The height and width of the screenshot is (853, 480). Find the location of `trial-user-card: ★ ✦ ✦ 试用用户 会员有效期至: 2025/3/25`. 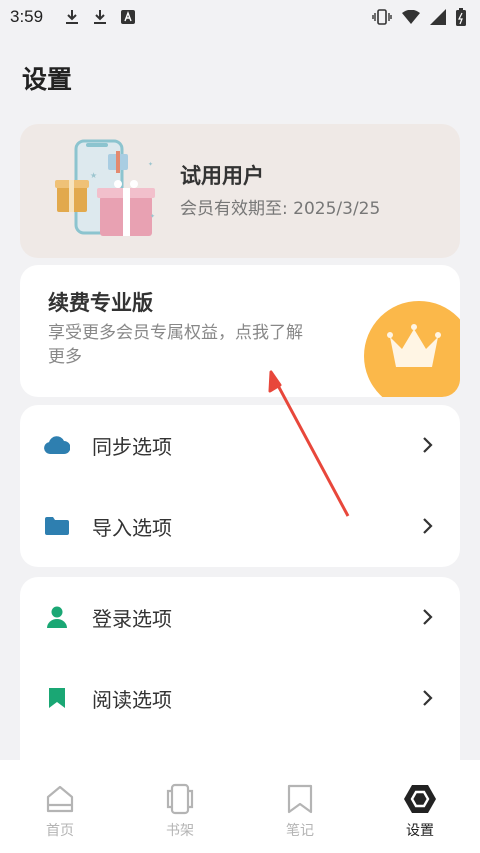

trial-user-card: ★ ✦ ✦ 试用用户 会员有效期至: 2025/3/25 is located at coordinates (240, 191).